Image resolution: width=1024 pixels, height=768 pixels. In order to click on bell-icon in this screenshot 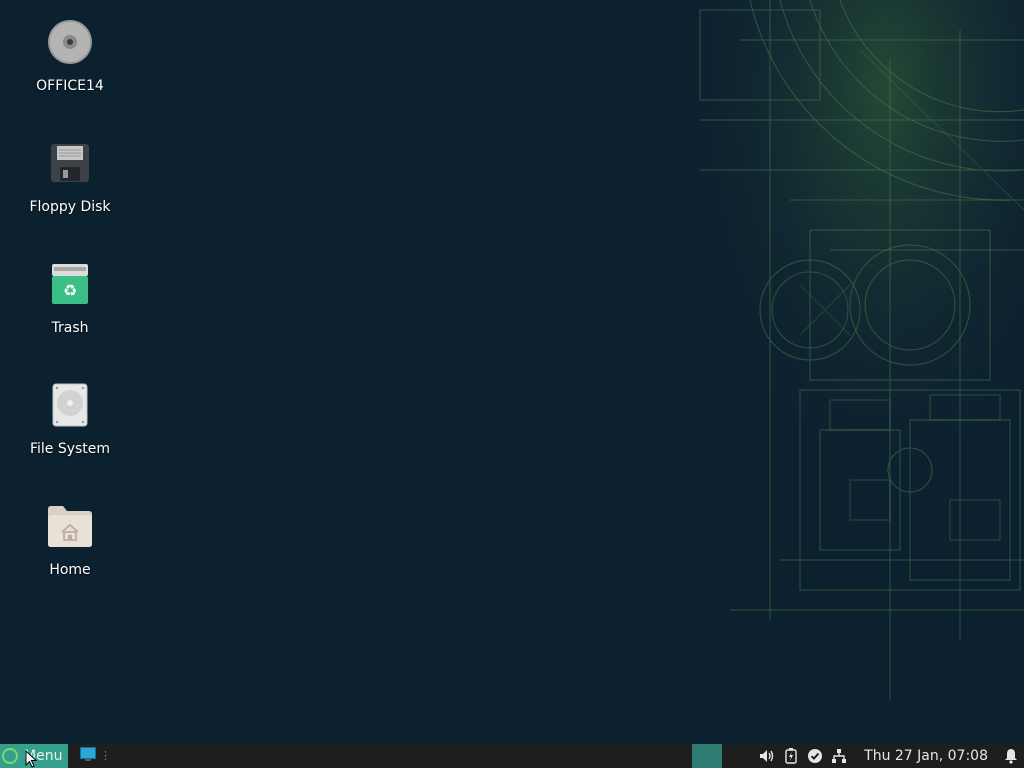, I will do `click(1011, 756)`.